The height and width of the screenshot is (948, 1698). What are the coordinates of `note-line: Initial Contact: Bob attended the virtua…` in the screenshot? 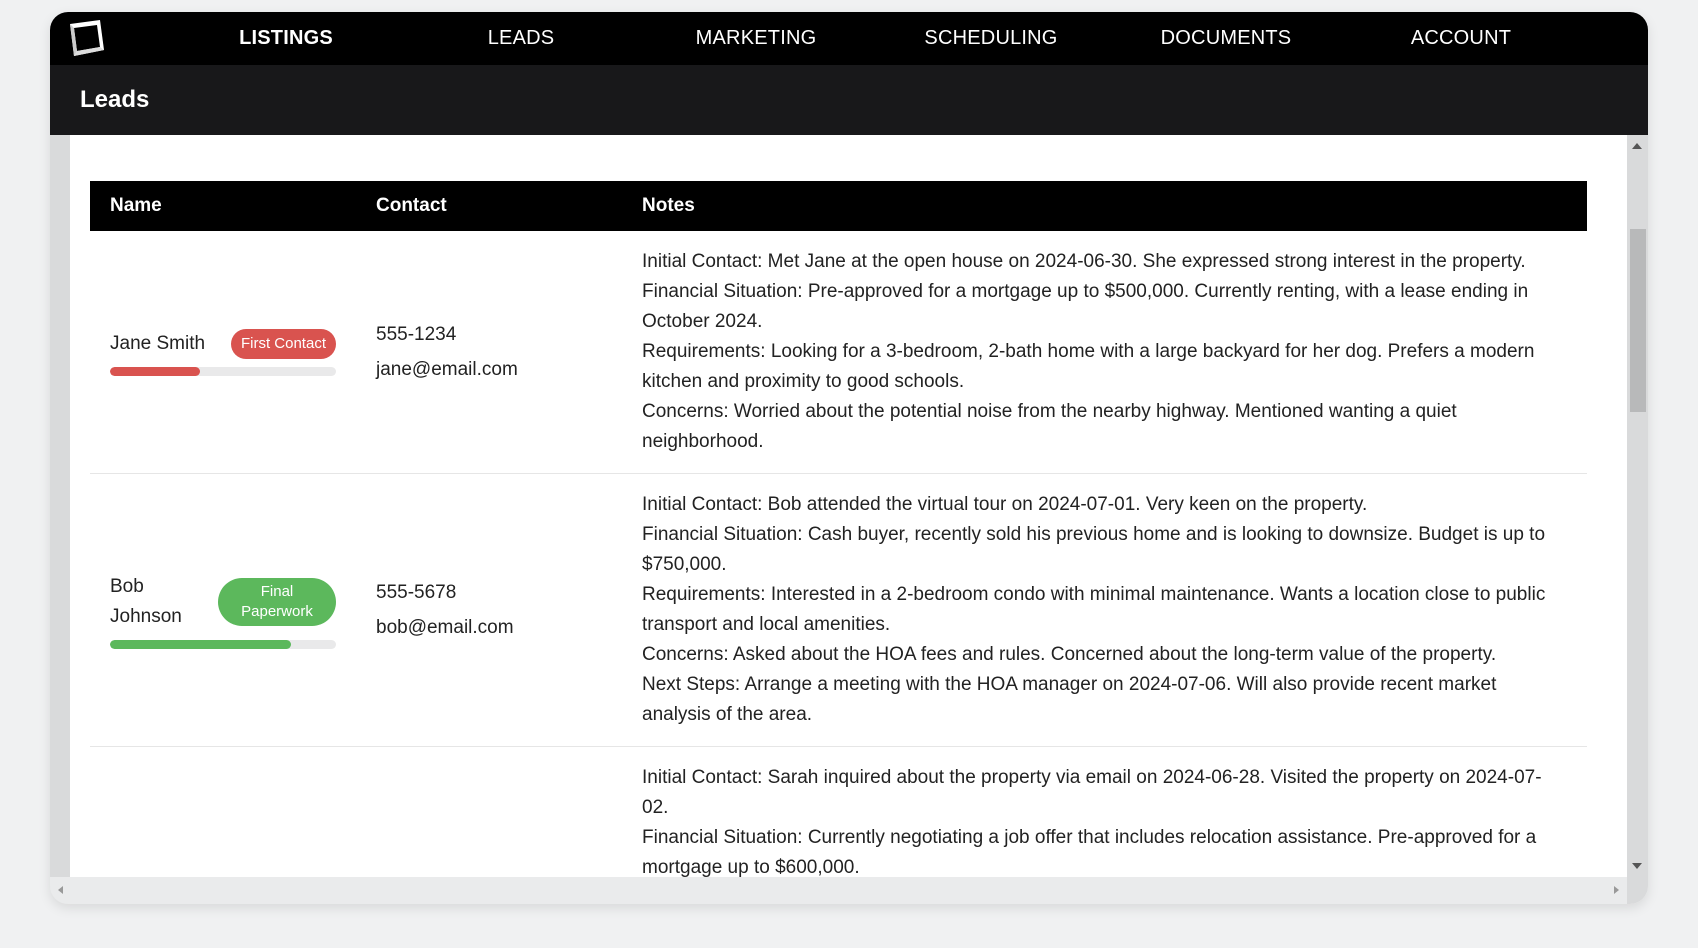 It's located at (1005, 504).